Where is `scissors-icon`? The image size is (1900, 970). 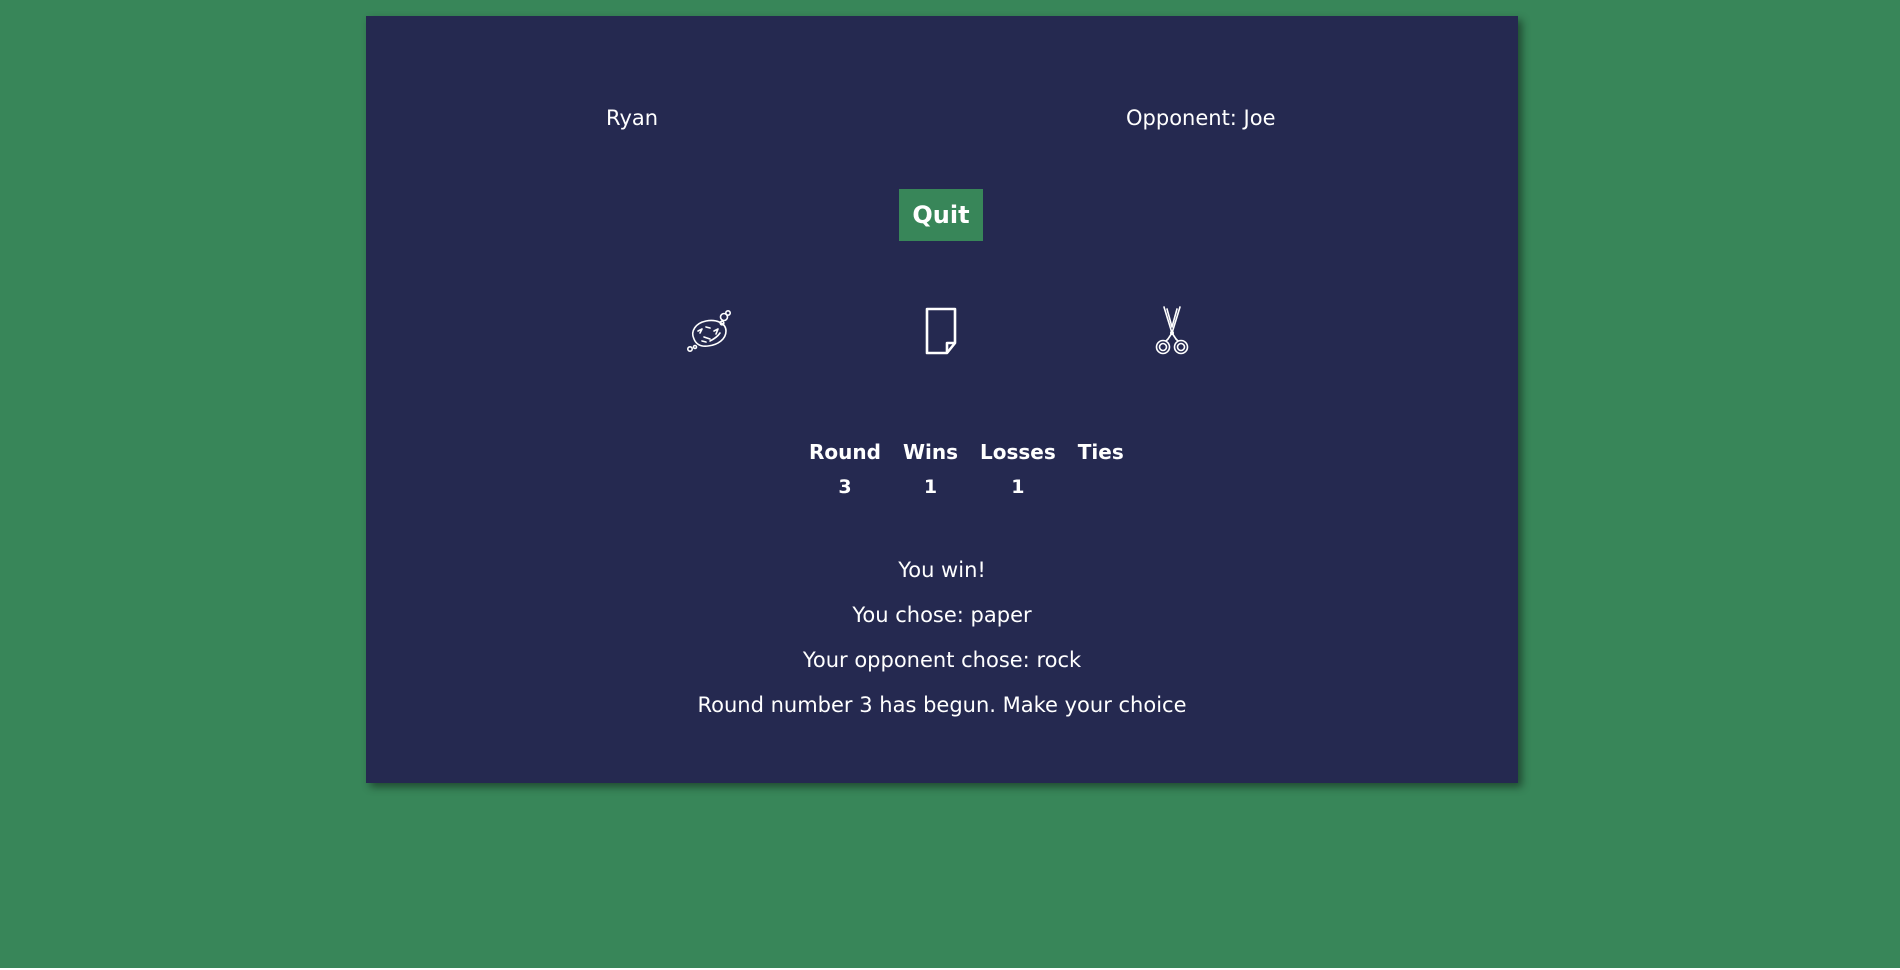 scissors-icon is located at coordinates (1172, 330).